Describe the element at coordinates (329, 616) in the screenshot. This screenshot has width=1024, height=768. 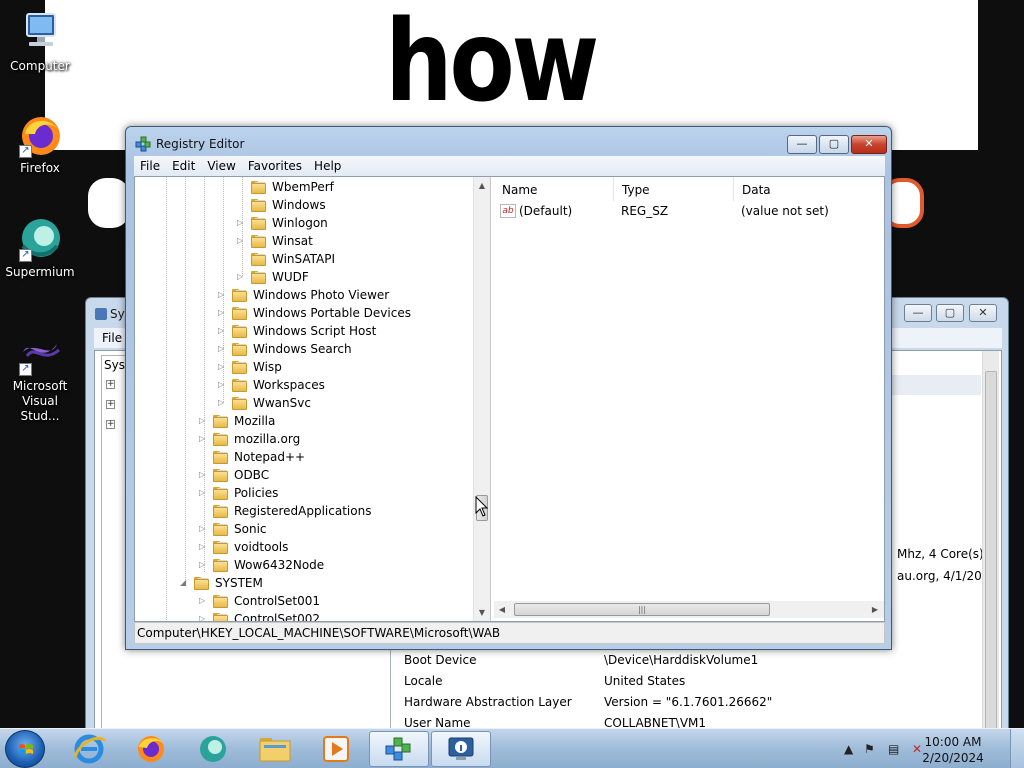
I see `tree-node: ▷ ControlSet002` at that location.